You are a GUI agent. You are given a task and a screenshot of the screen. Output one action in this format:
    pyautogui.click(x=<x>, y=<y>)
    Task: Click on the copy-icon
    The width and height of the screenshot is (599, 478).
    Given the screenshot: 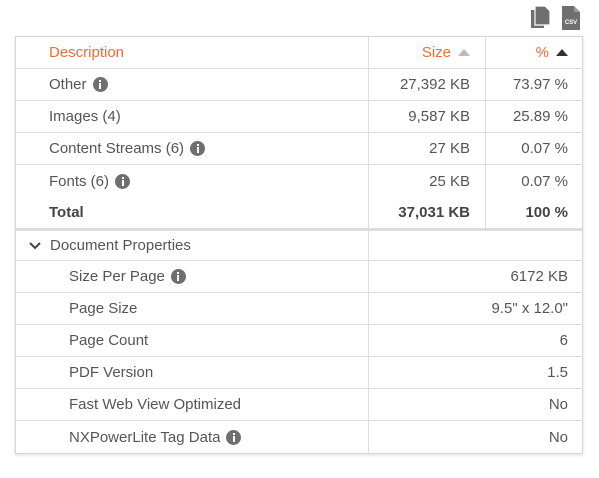 What is the action you would take?
    pyautogui.click(x=541, y=18)
    